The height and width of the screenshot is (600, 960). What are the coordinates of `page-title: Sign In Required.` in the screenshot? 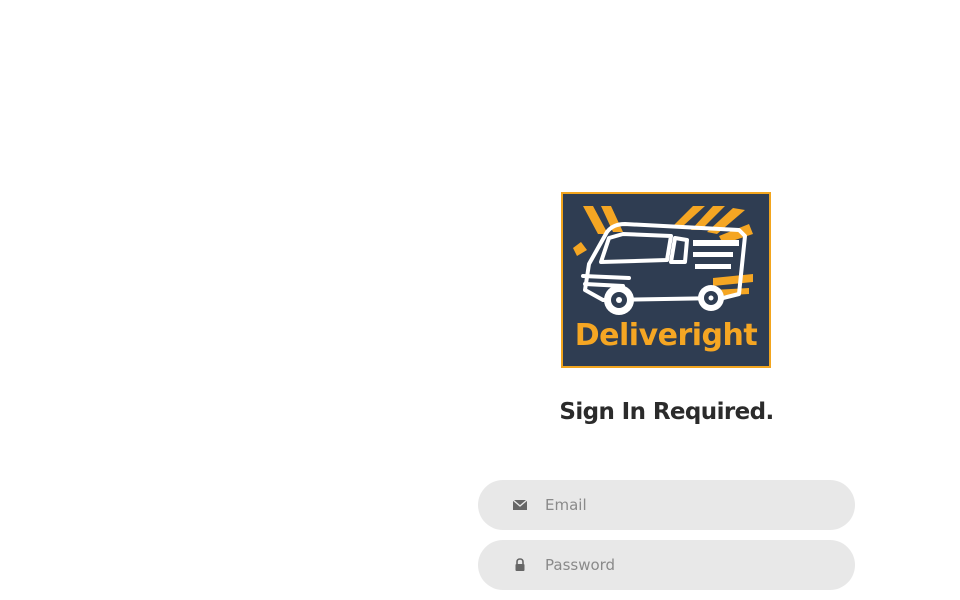 It's located at (666, 412).